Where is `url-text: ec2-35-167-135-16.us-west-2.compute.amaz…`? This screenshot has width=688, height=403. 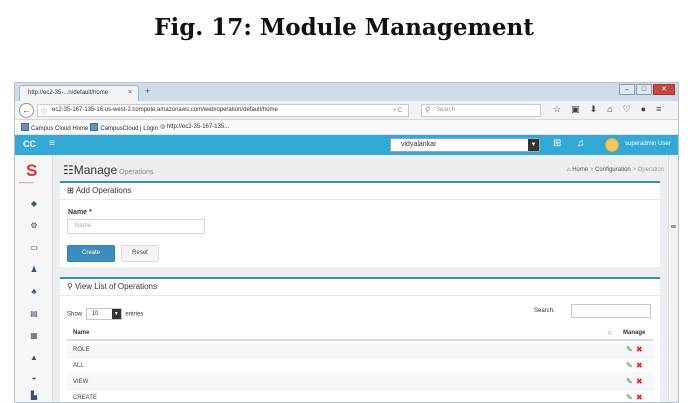 url-text: ec2-35-167-135-16.us-west-2.compute.amaz… is located at coordinates (165, 110).